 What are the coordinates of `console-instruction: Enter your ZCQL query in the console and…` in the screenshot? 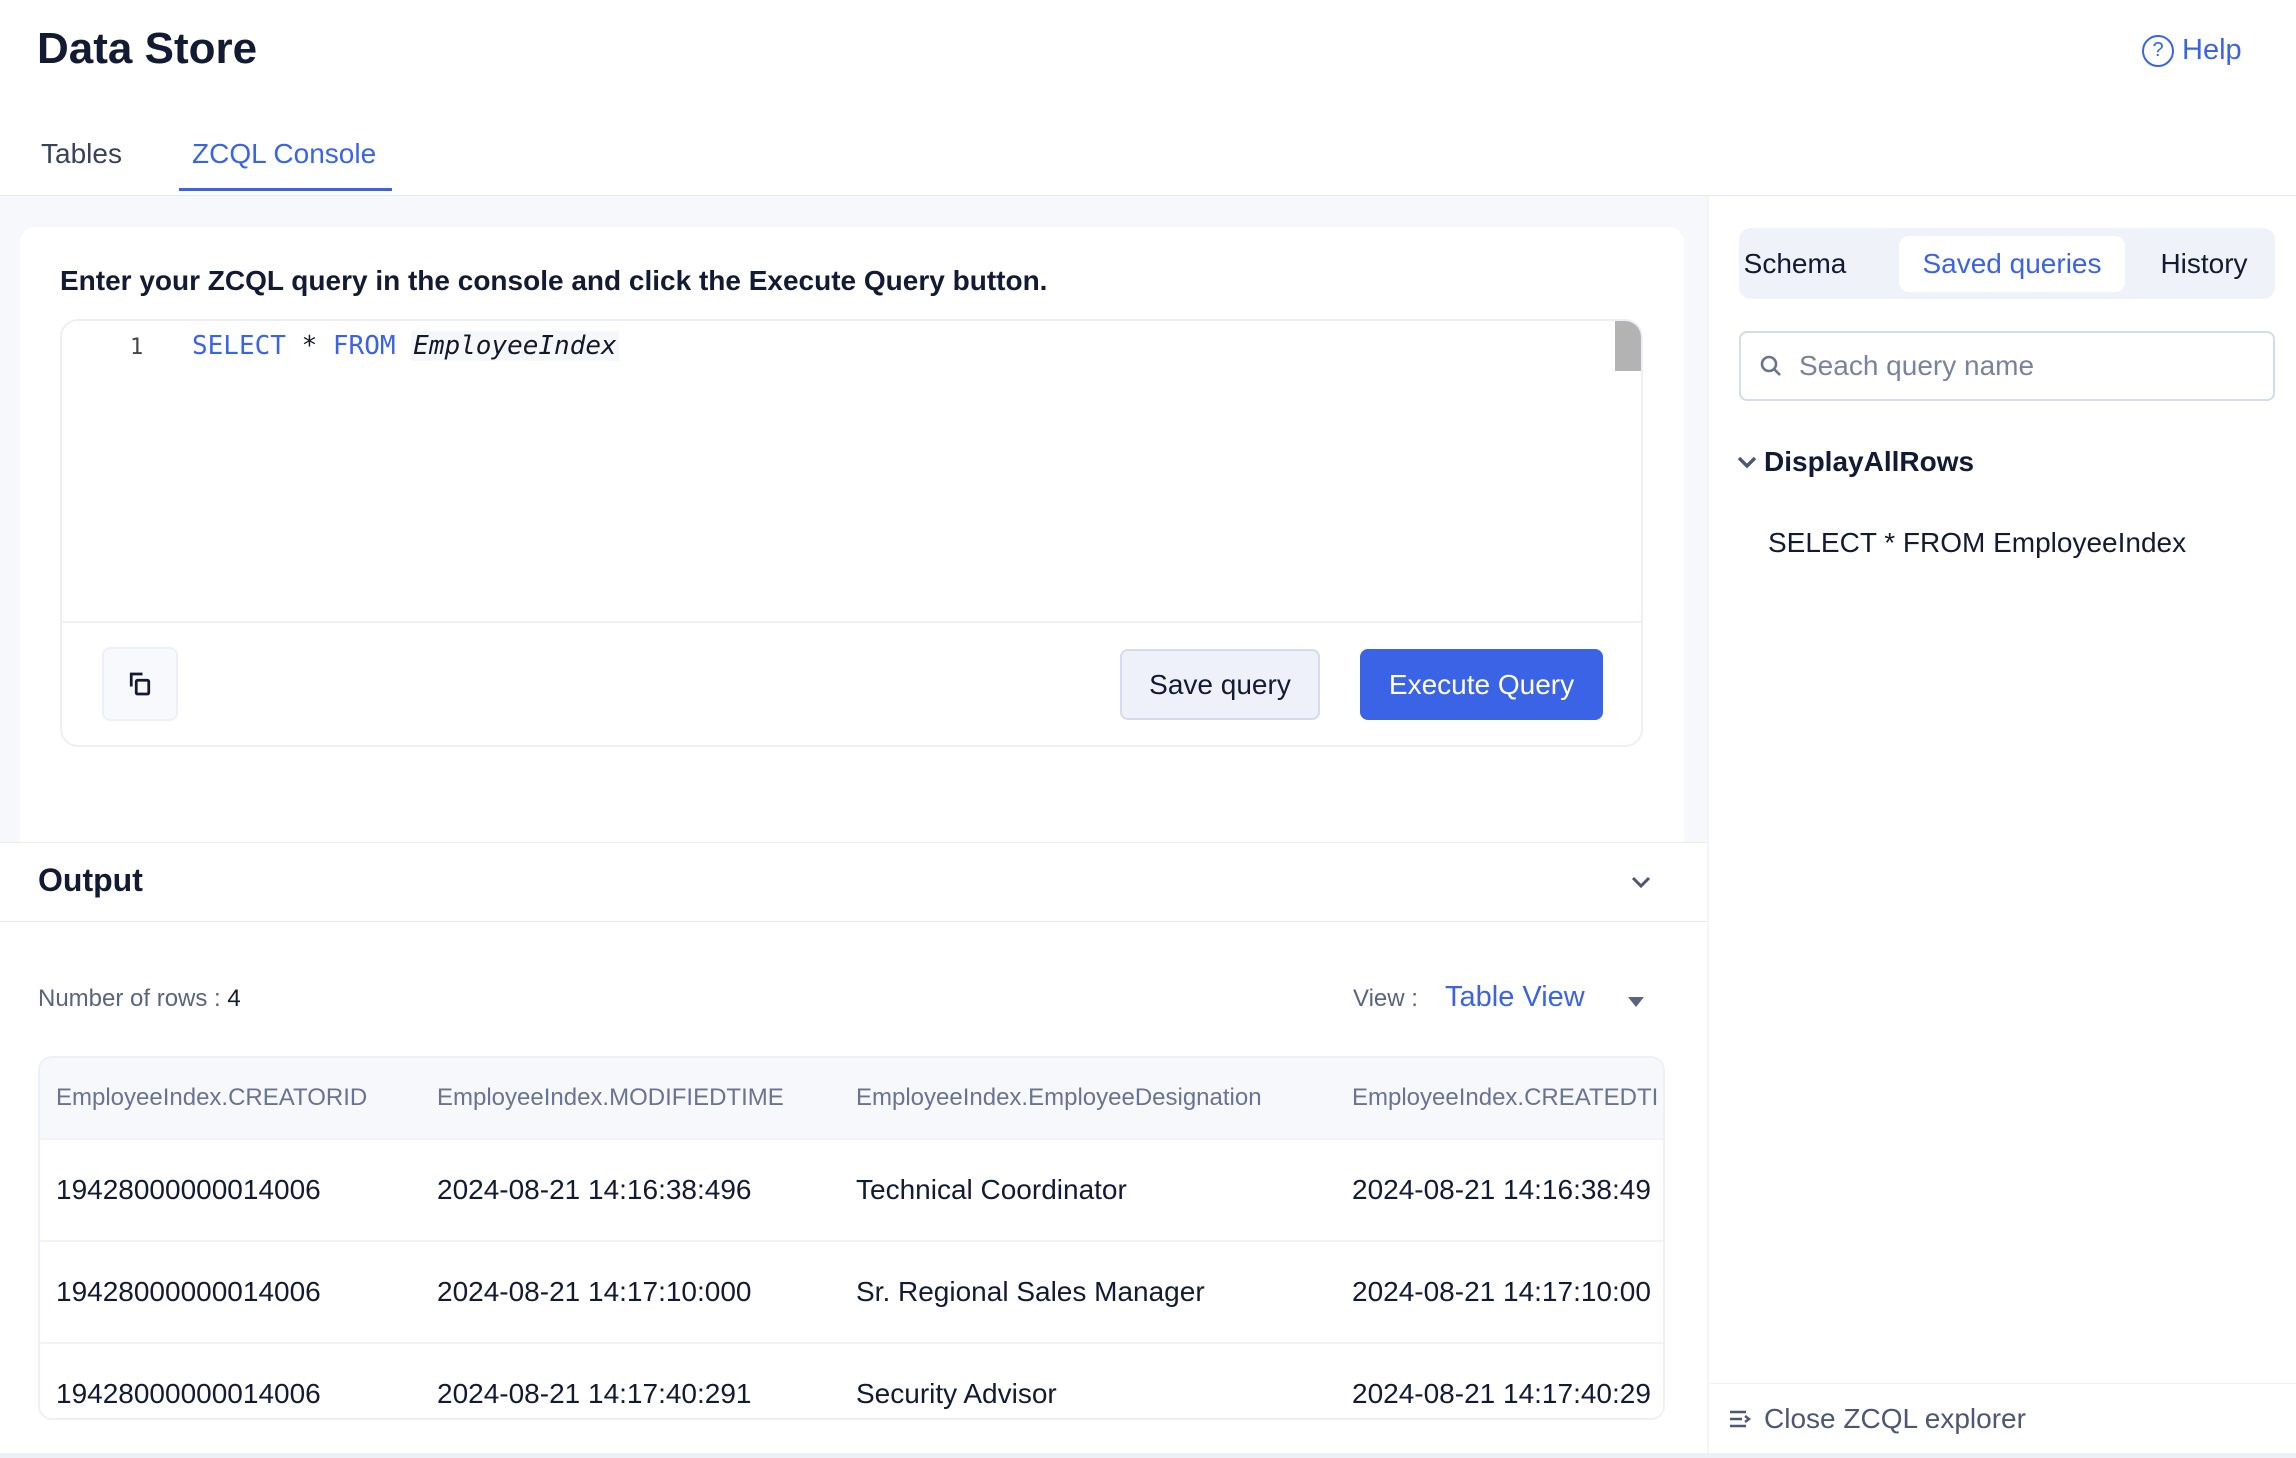 It's located at (554, 280).